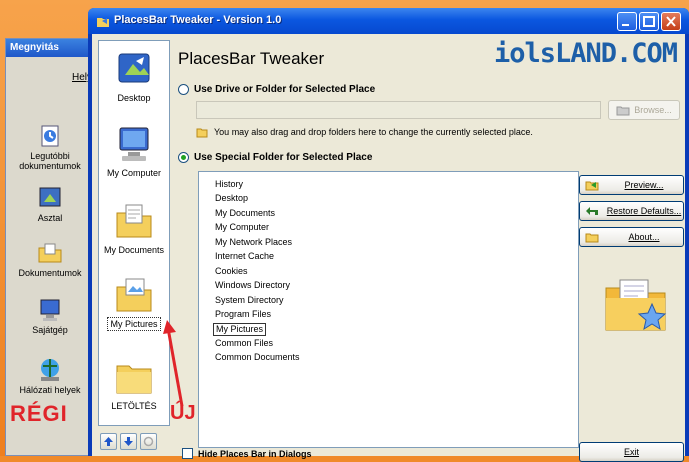  I want to click on place-my-documents: My Documents, so click(134, 228).